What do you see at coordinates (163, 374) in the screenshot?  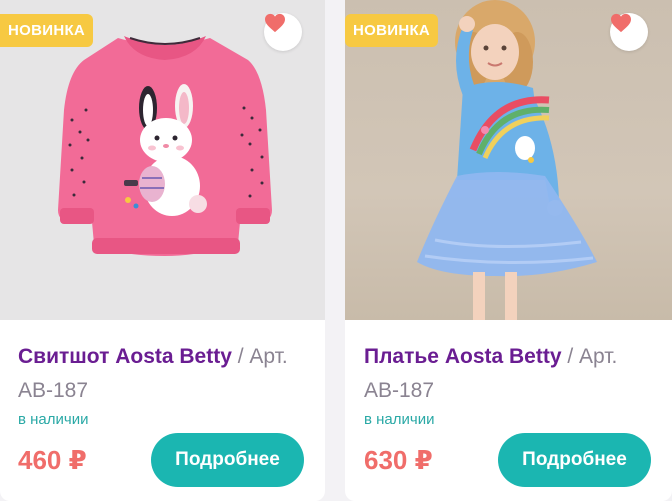 I see `product-title: Свитшот Aosta Betty / Арт. АВ-187` at bounding box center [163, 374].